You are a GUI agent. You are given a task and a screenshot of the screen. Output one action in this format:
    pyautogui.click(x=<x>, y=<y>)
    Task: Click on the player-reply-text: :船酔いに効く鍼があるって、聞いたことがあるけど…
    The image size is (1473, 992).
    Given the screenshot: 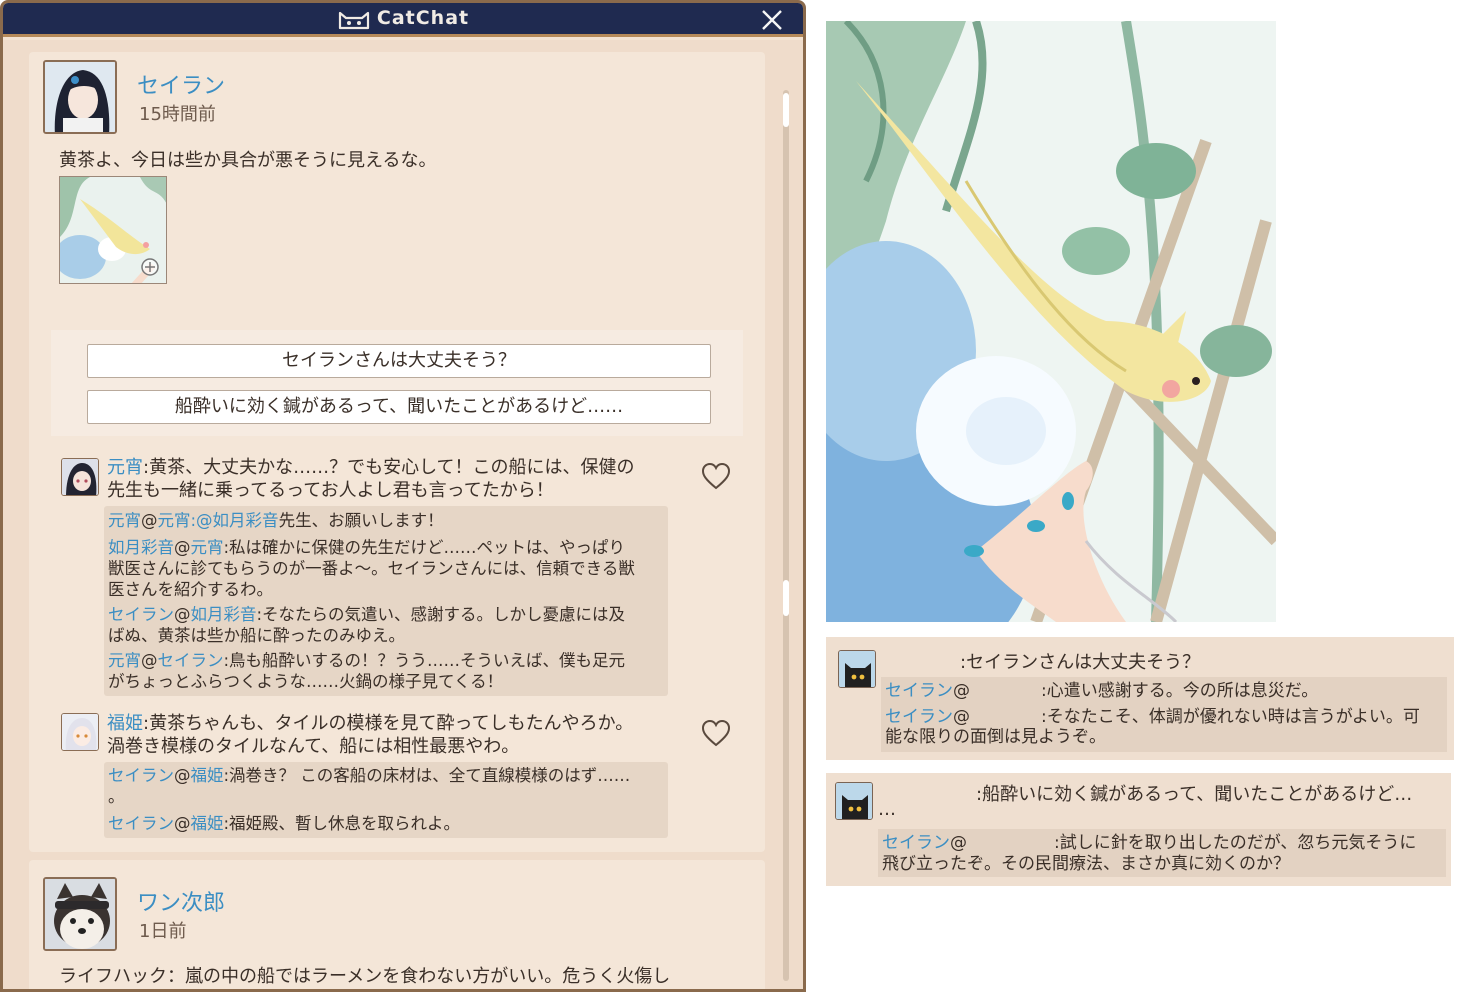 What is the action you would take?
    pyautogui.click(x=1194, y=794)
    